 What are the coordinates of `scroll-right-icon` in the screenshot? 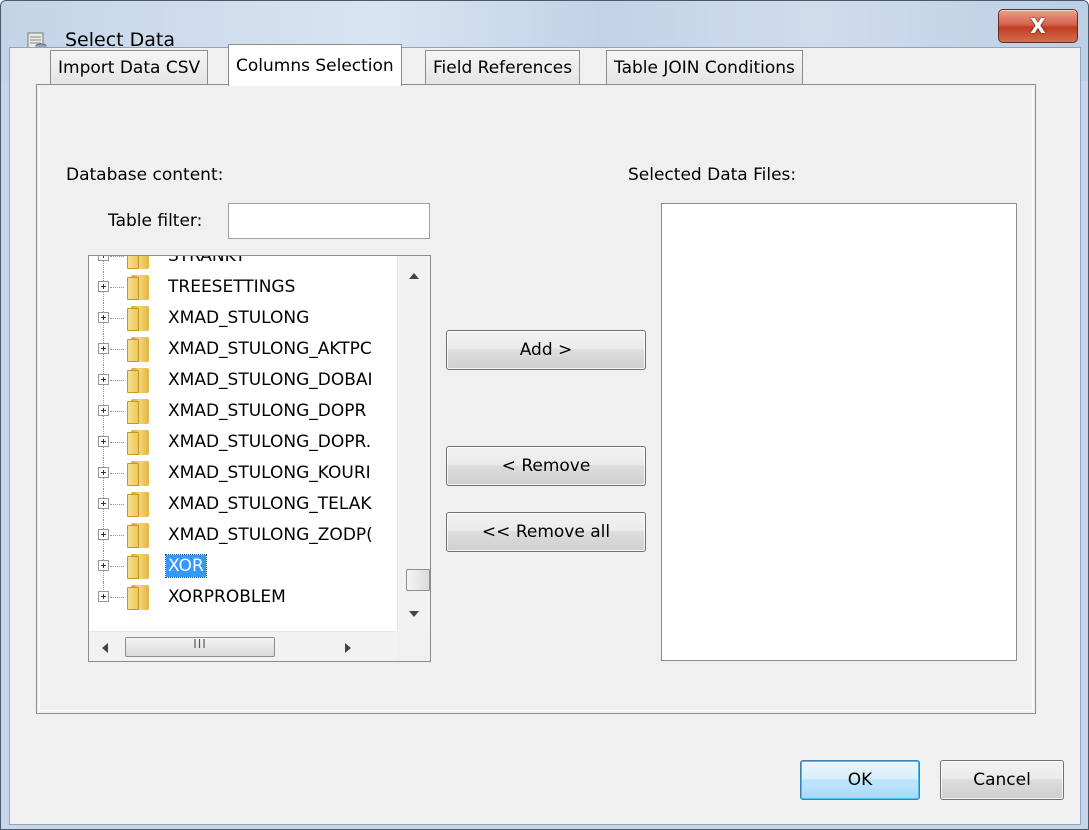 It's located at (348, 648).